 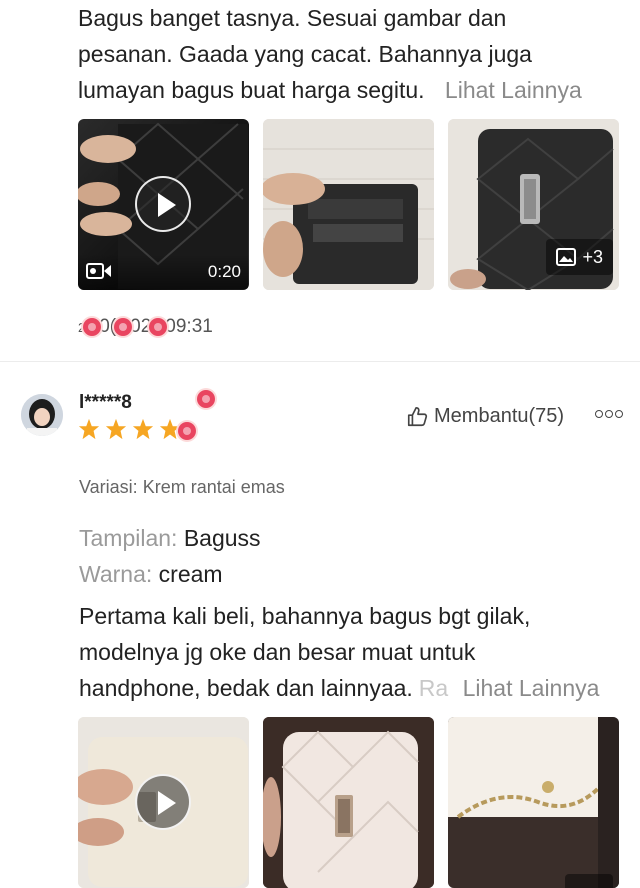 I want to click on variation-label: Variasi:, so click(x=108, y=487).